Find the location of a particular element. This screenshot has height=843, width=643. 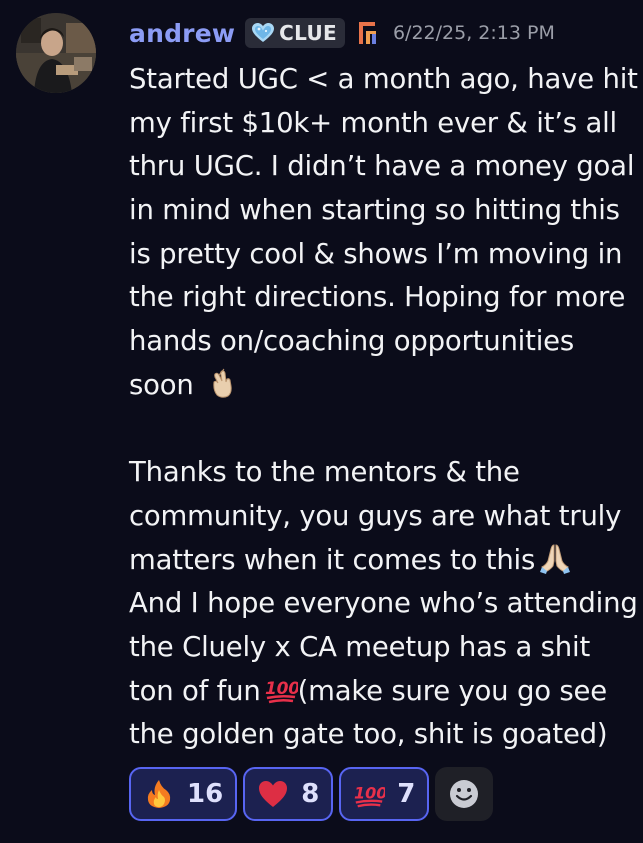

smiley-icon is located at coordinates (464, 794).